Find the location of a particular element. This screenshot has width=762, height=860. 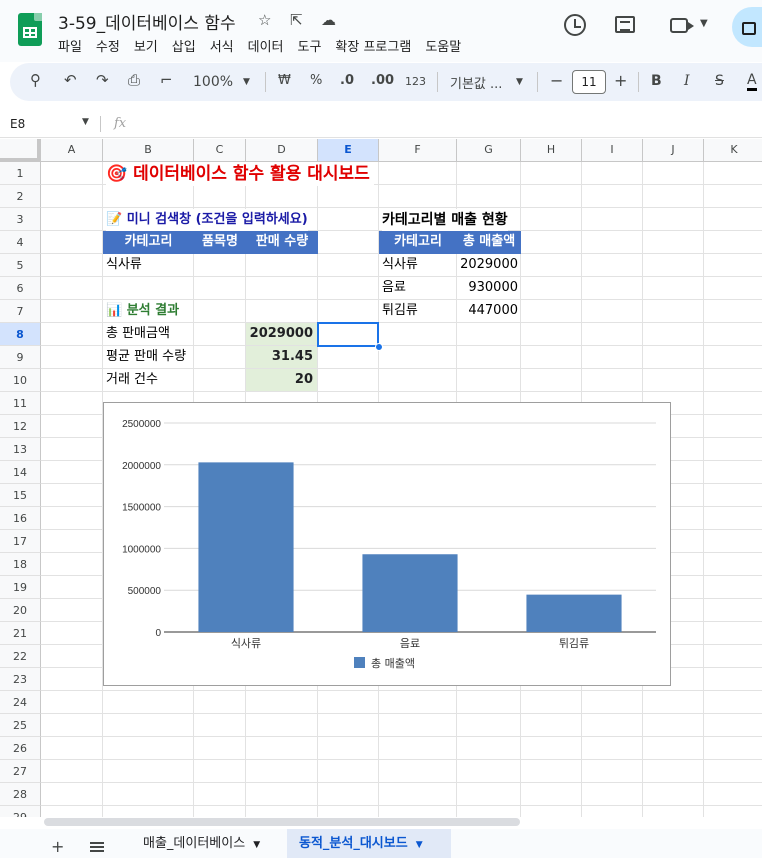

move-folder-icon: ⇱ is located at coordinates (296, 20).